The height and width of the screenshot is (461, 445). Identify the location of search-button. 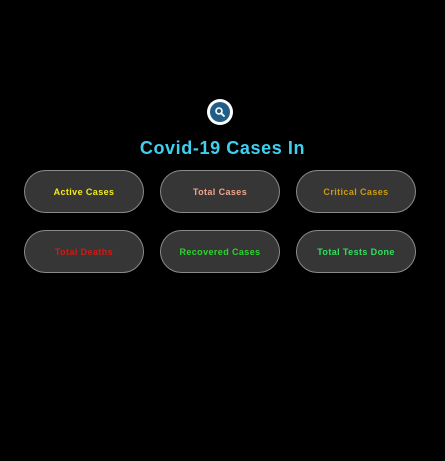
(220, 112).